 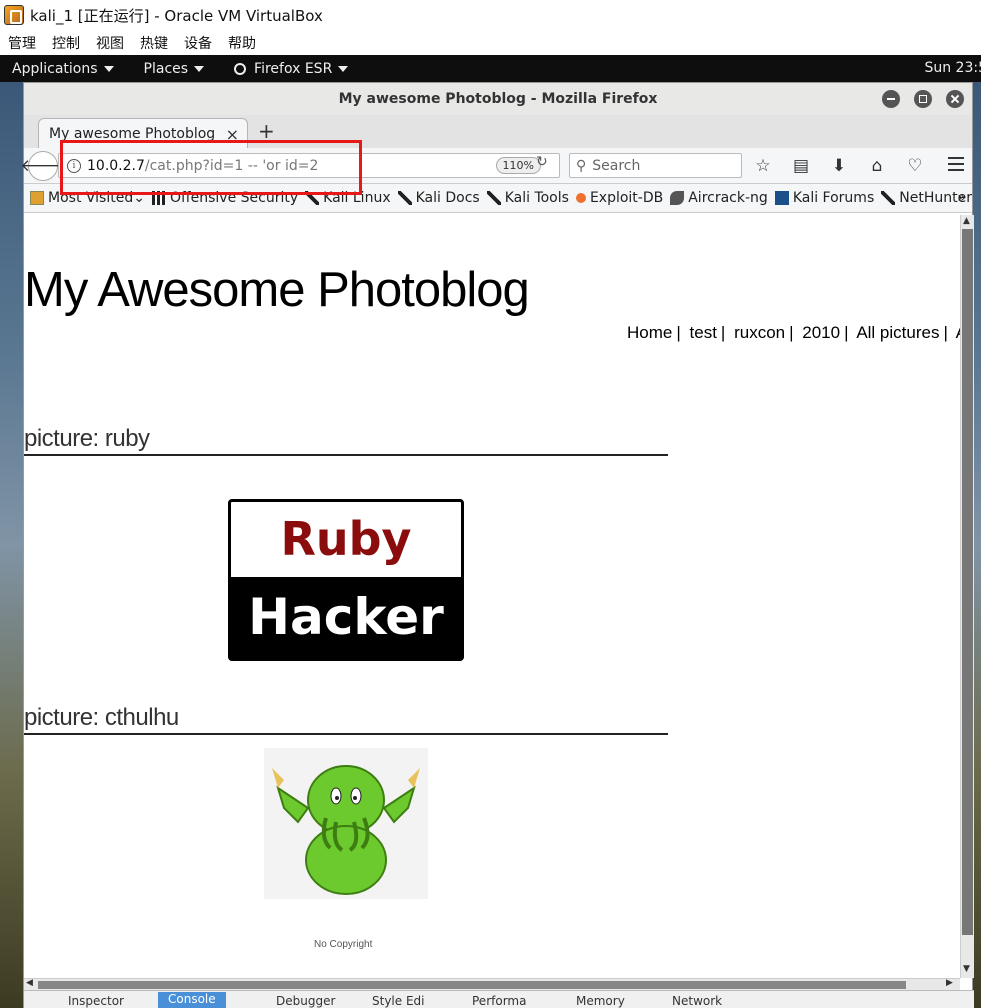 What do you see at coordinates (824, 198) in the screenshot?
I see `bookmark-kali-forums: Kali Forums` at bounding box center [824, 198].